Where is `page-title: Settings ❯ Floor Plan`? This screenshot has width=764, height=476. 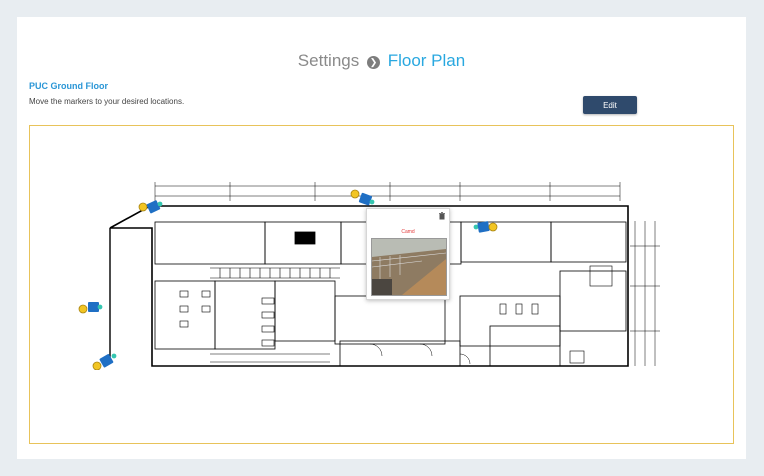
page-title: Settings ❯ Floor Plan is located at coordinates (381, 61).